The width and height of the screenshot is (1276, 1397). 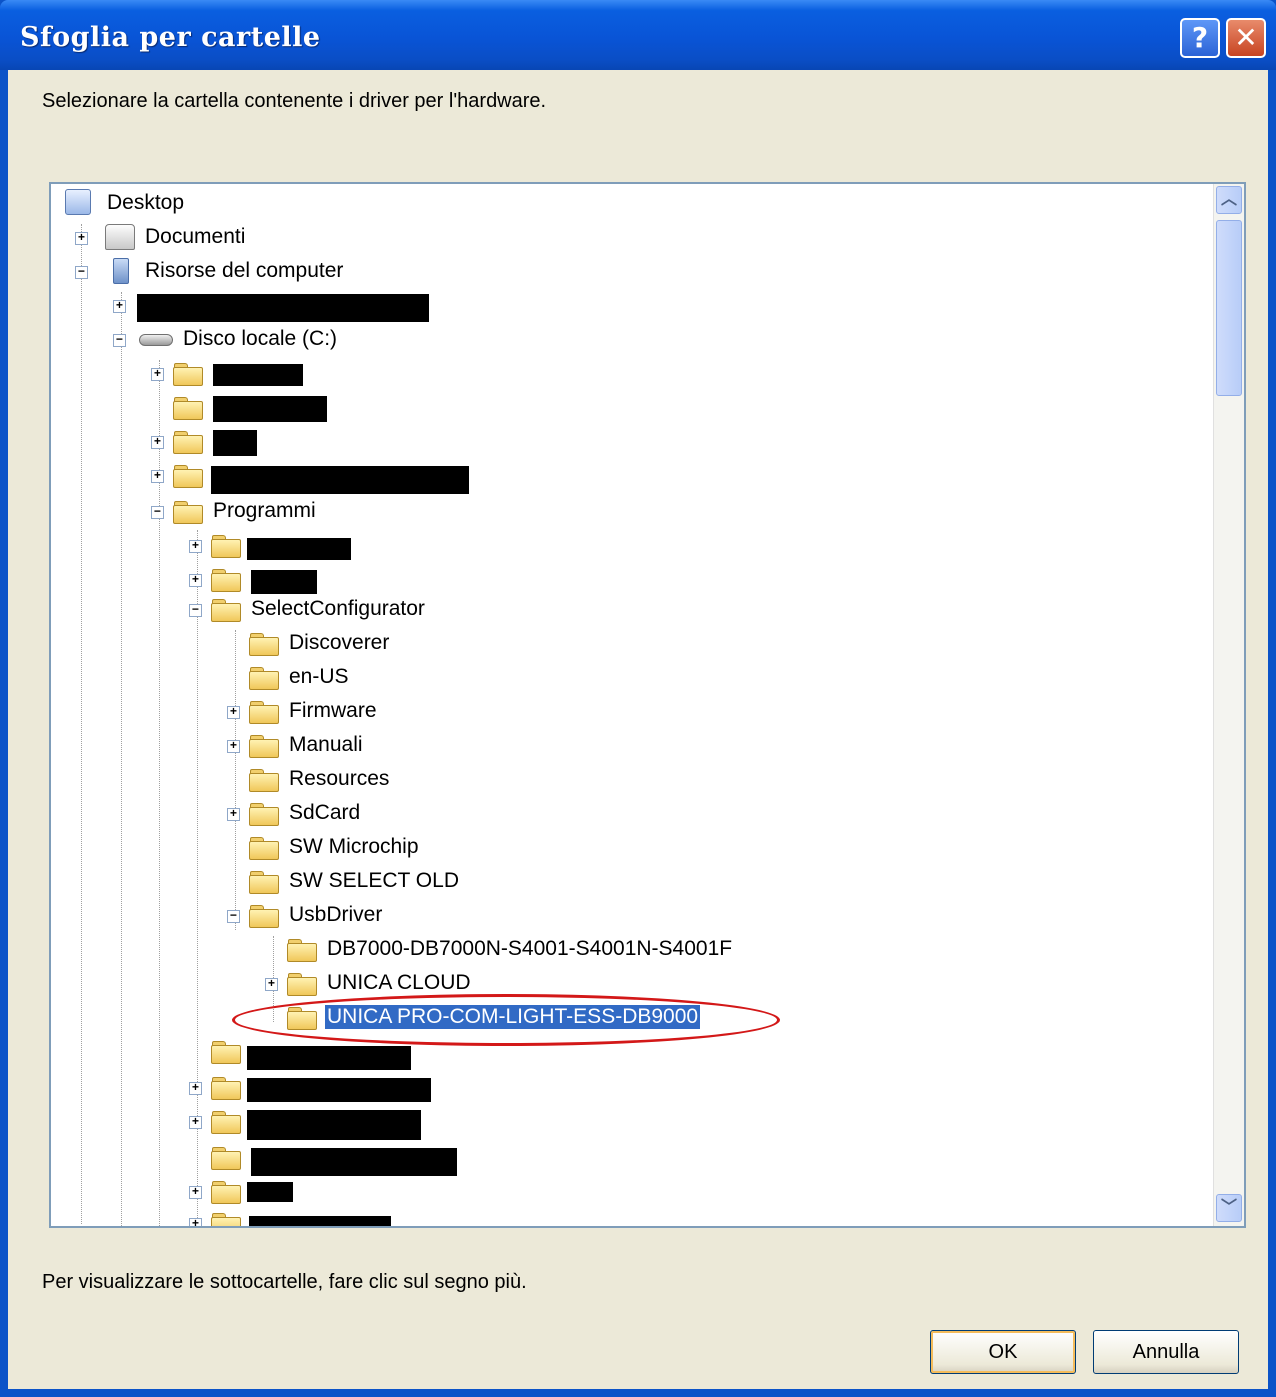 I want to click on tree-item-redacted-drive: +, so click(x=273, y=306).